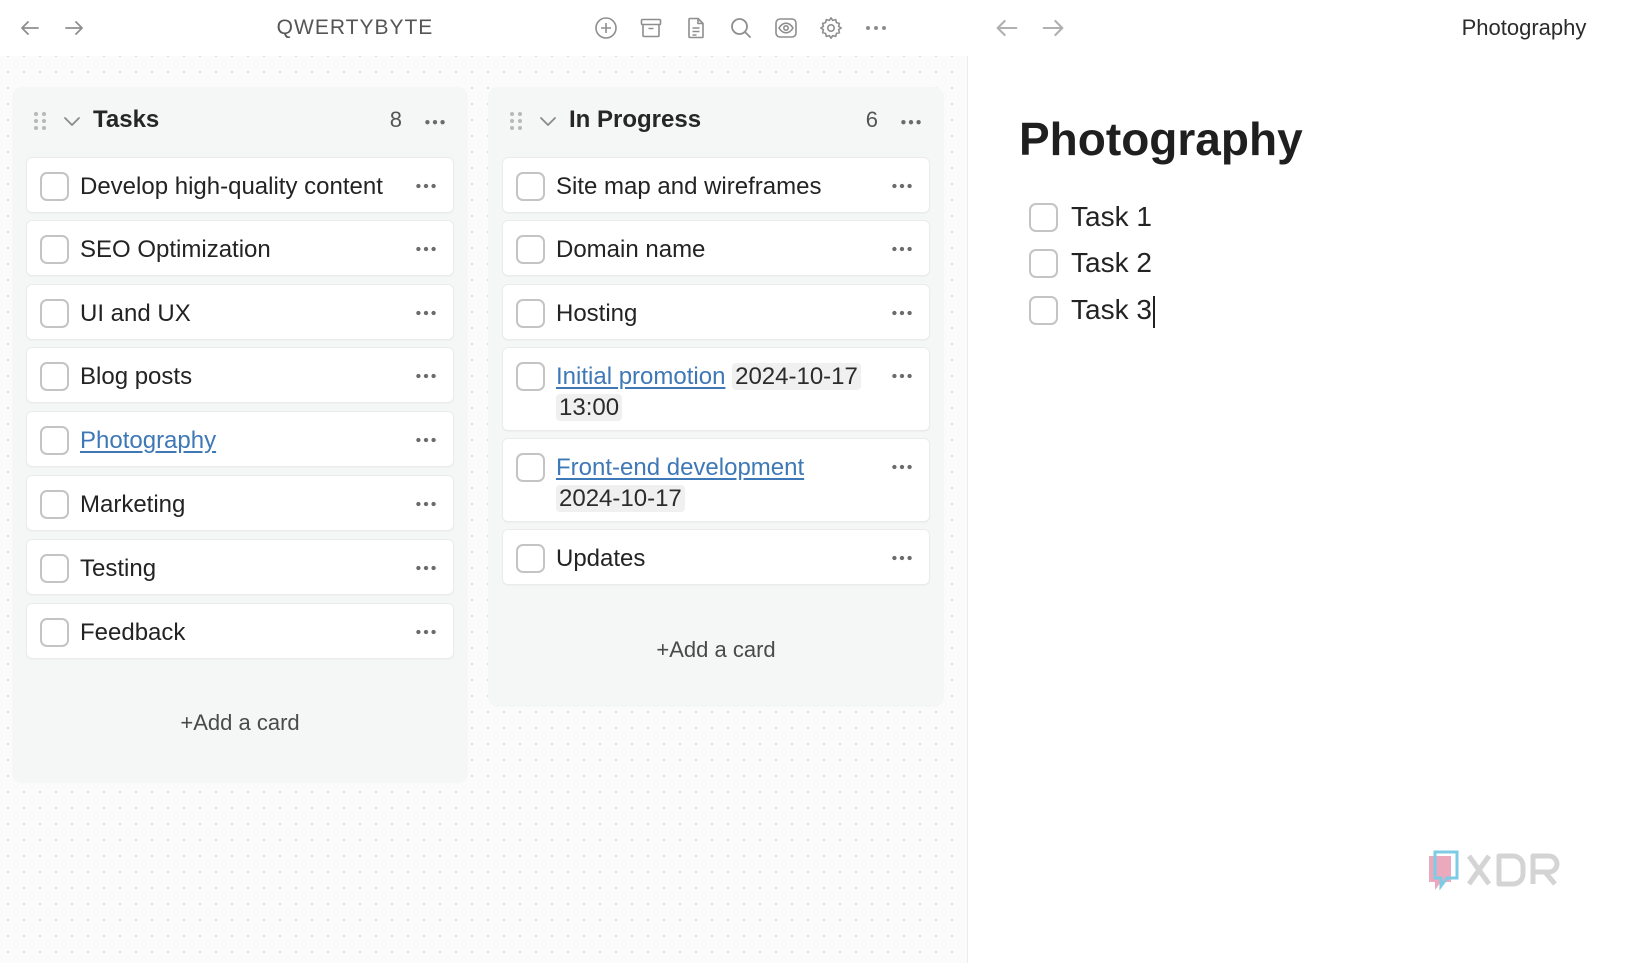 Image resolution: width=1650 pixels, height=963 pixels. What do you see at coordinates (240, 375) in the screenshot?
I see `card-blog-posts: Blog posts` at bounding box center [240, 375].